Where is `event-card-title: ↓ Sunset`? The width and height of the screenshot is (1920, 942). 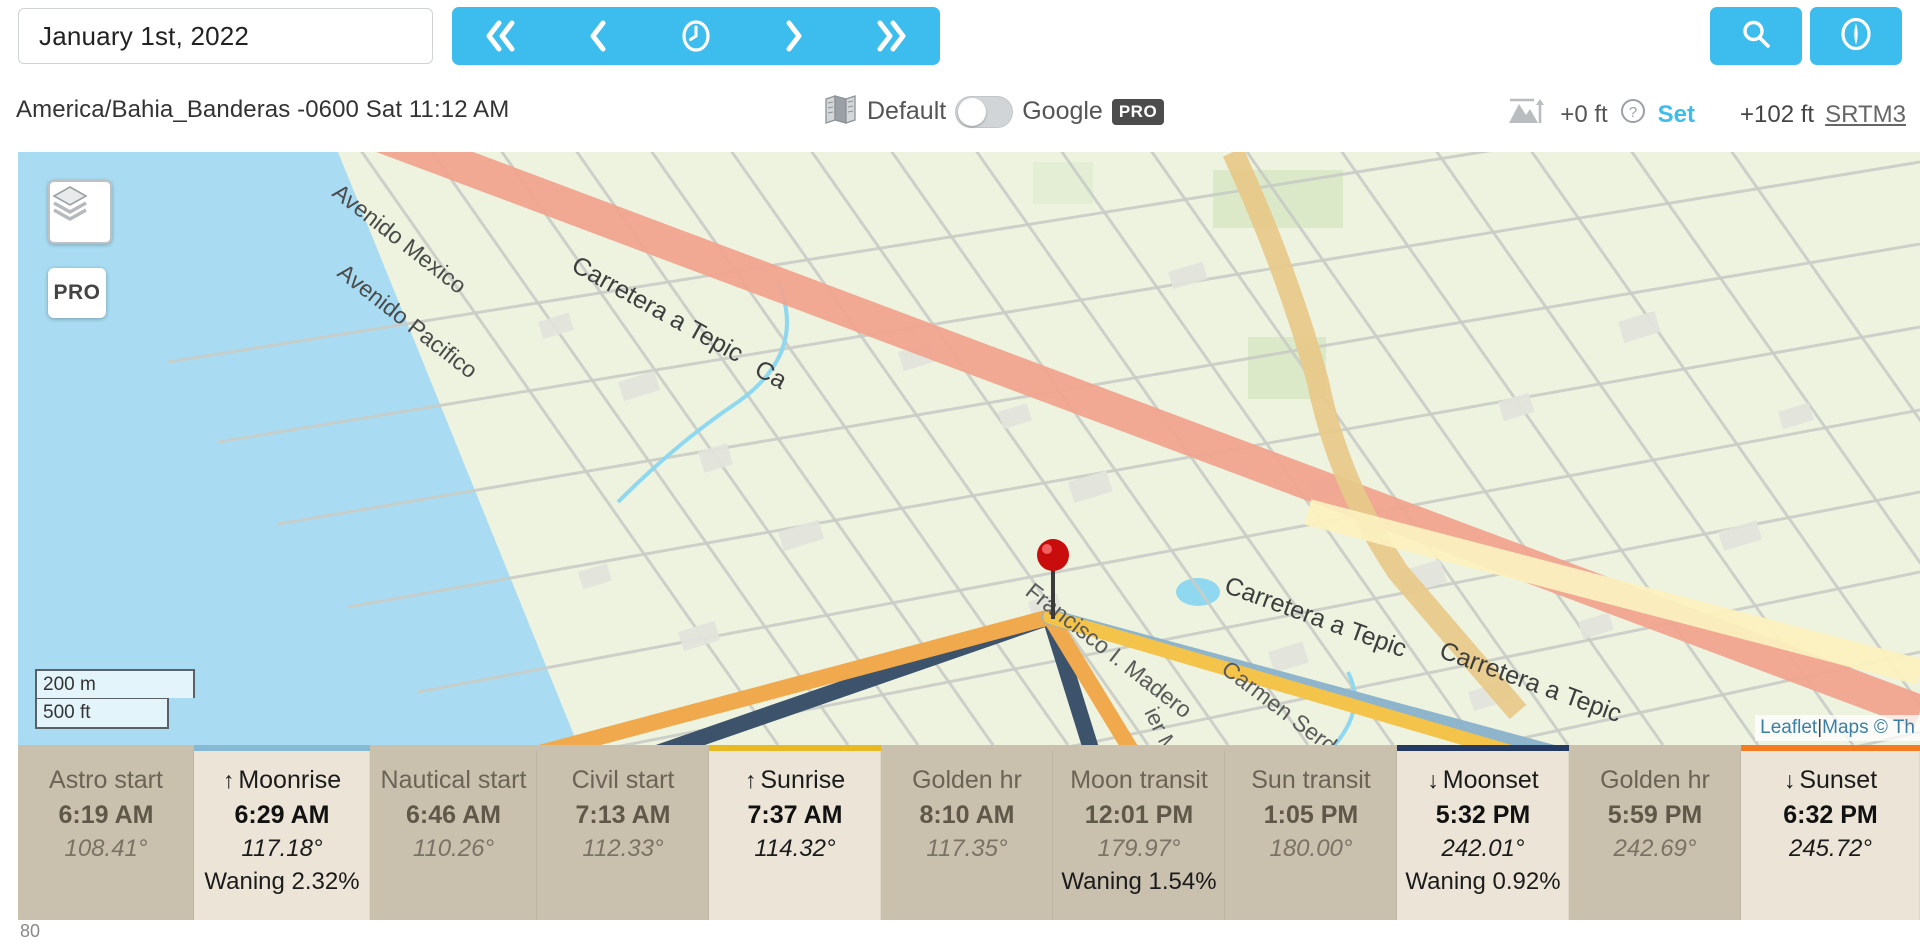
event-card-title: ↓ Sunset is located at coordinates (1830, 780).